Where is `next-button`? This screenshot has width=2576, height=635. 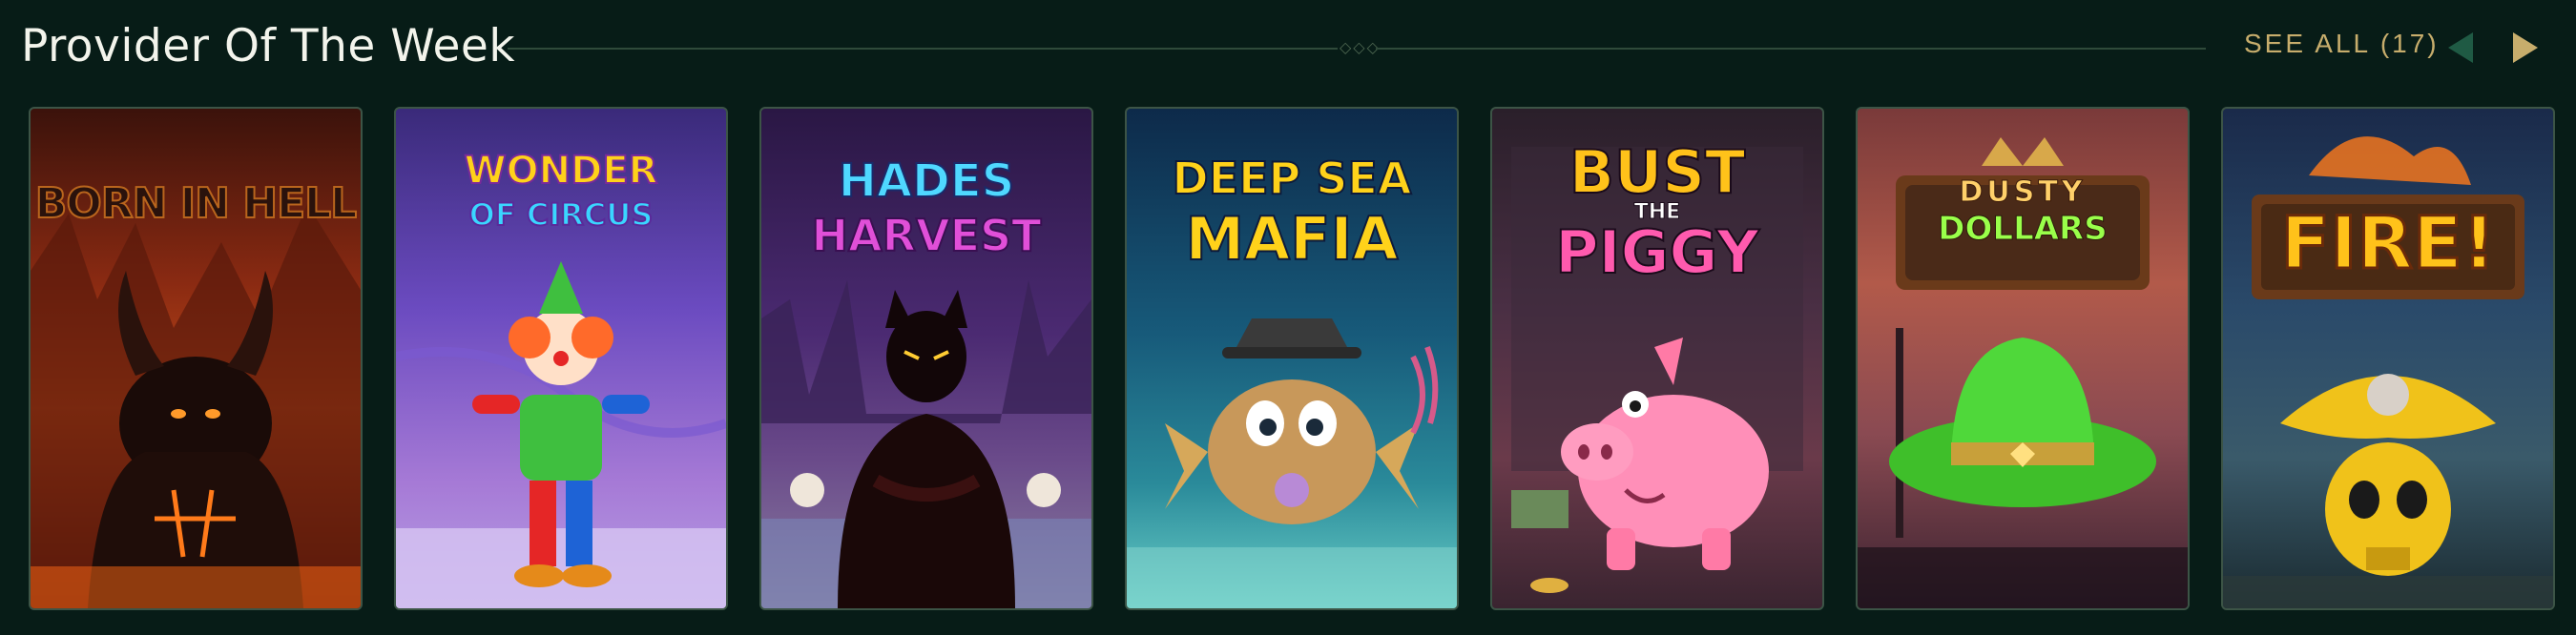 next-button is located at coordinates (2524, 47).